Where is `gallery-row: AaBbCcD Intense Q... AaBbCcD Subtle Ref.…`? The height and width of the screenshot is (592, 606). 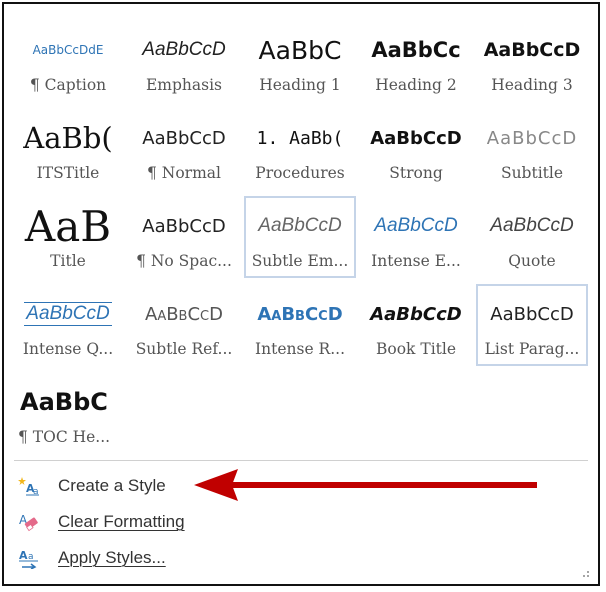 gallery-row: AaBbCcD Intense Q... AaBbCcD Subtle Ref.… is located at coordinates (302, 328).